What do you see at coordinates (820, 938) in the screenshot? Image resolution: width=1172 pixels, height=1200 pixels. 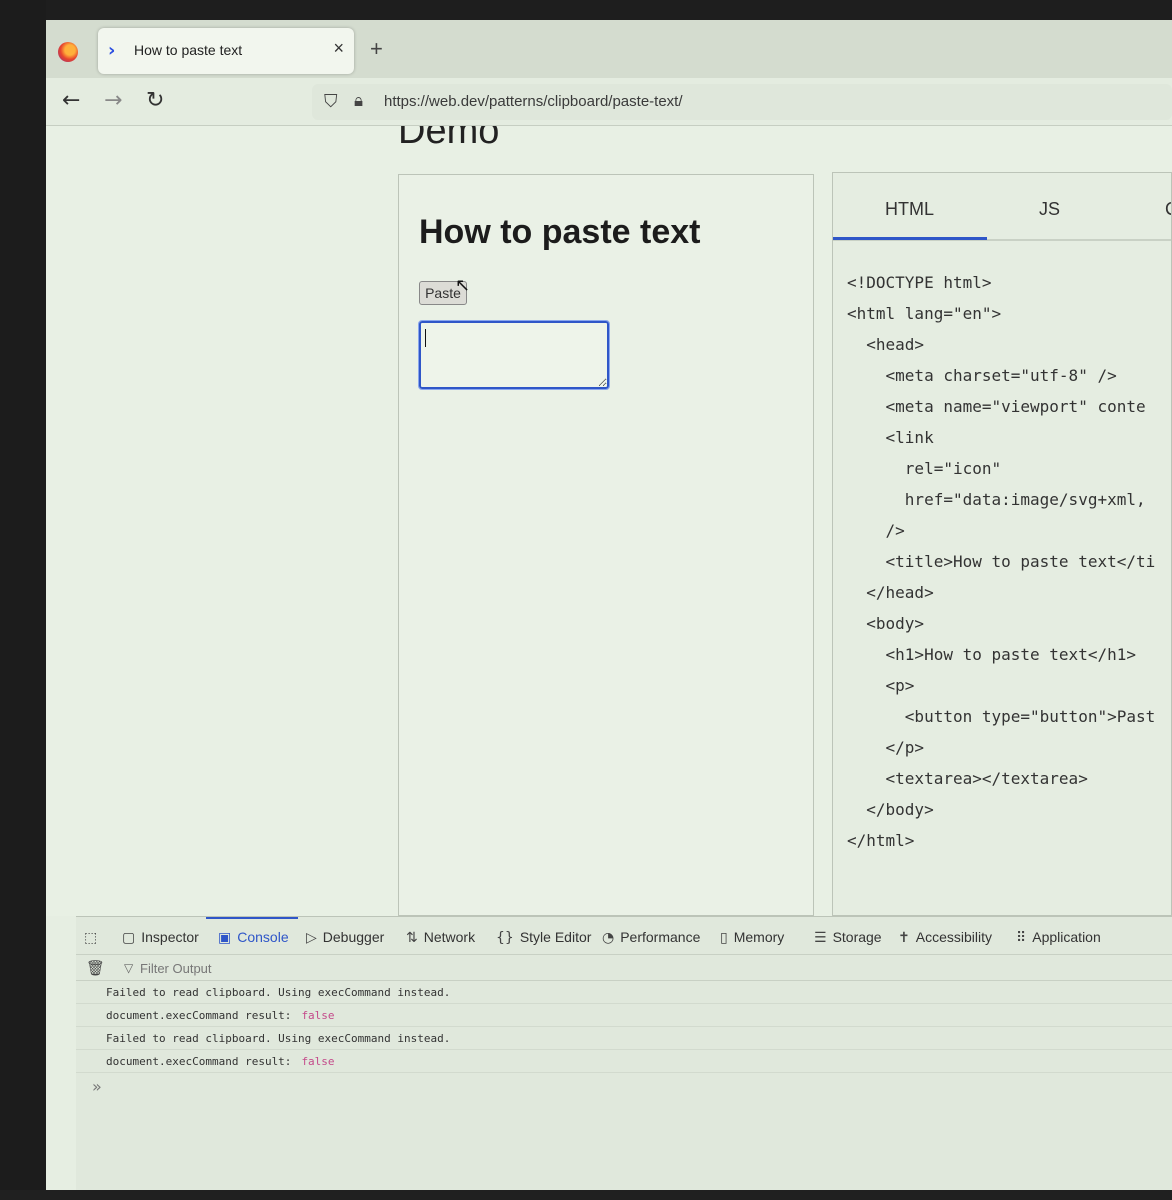 I see `storage-icon: ☰` at bounding box center [820, 938].